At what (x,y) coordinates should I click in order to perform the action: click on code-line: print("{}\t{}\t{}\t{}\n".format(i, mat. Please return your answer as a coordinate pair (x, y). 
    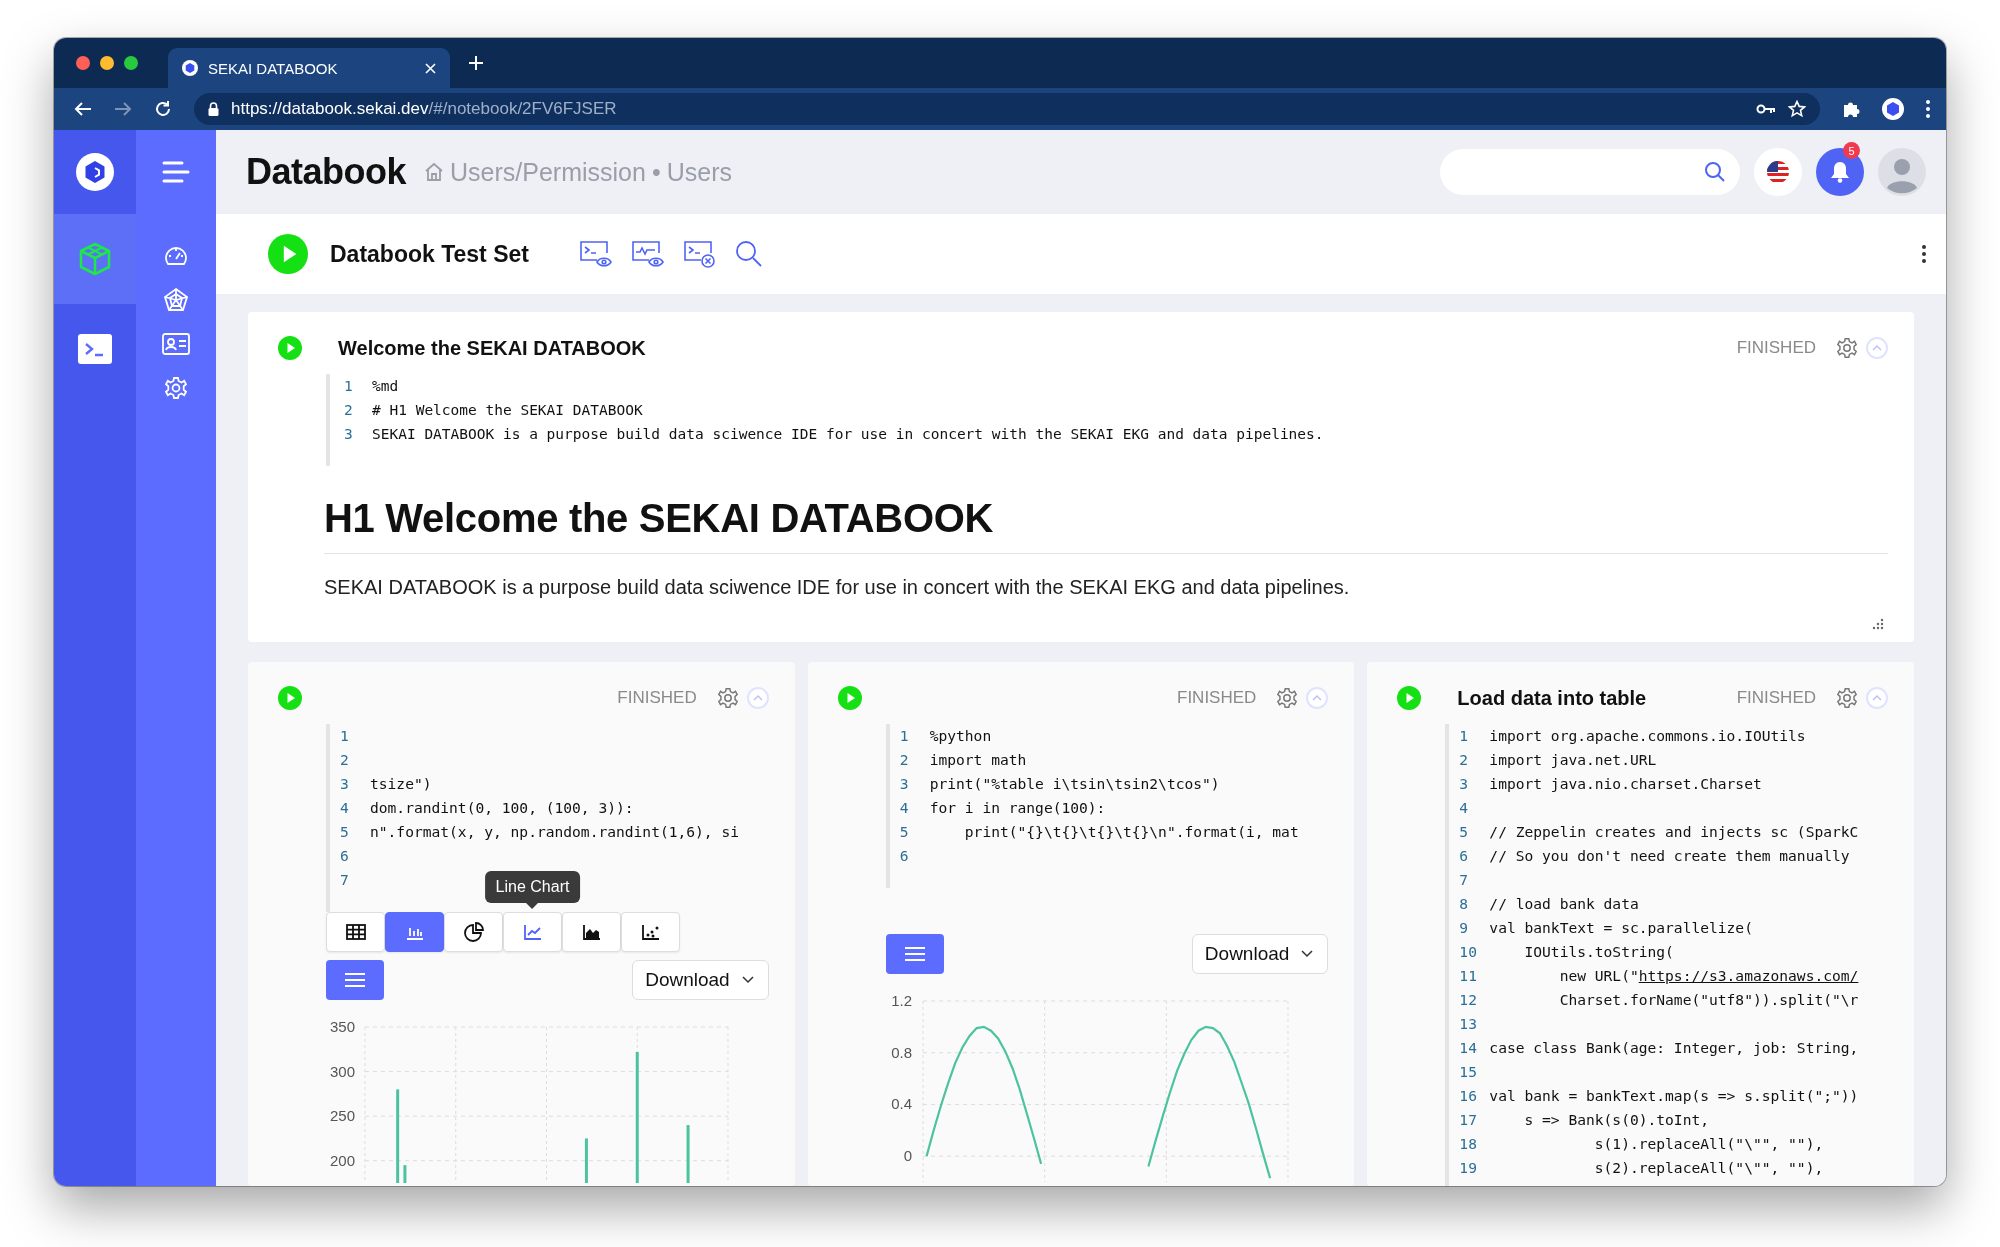
    Looking at the image, I should click on (1131, 832).